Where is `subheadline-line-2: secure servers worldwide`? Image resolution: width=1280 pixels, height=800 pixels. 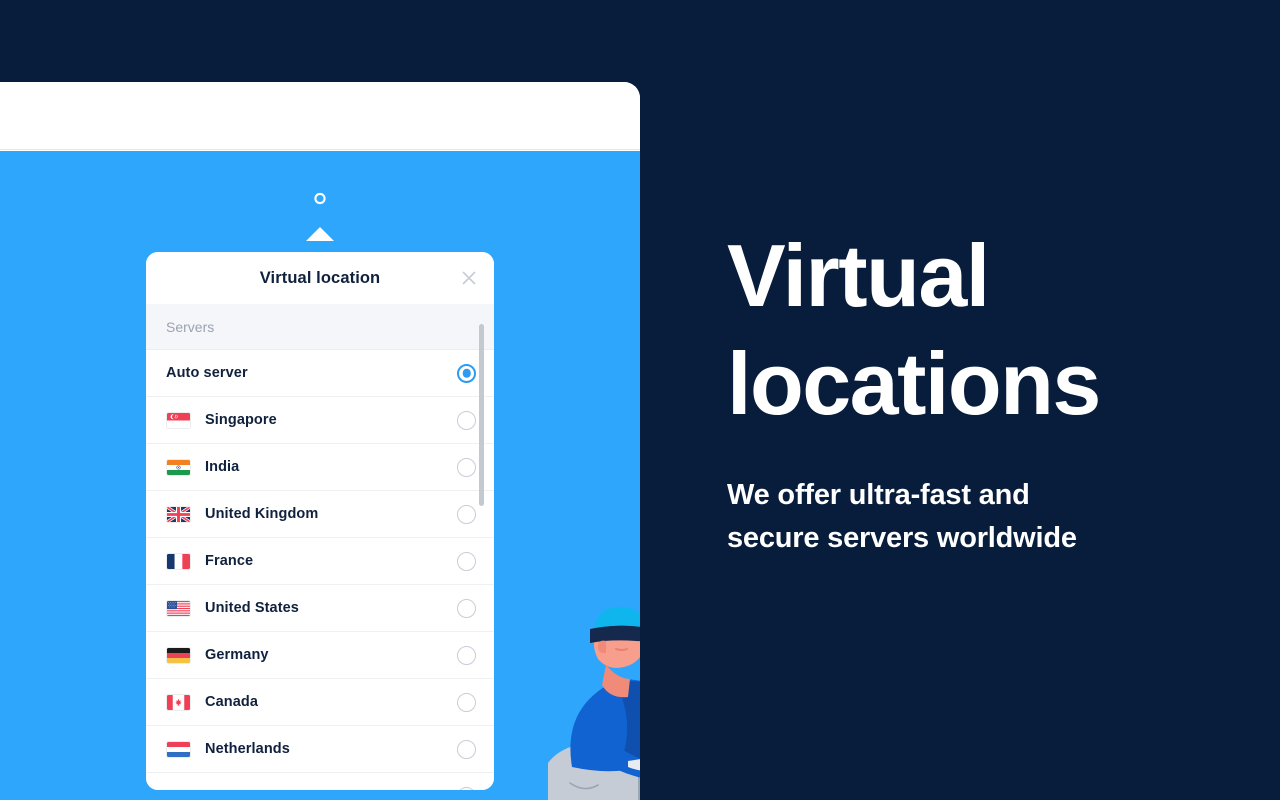 subheadline-line-2: secure servers worldwide is located at coordinates (902, 538).